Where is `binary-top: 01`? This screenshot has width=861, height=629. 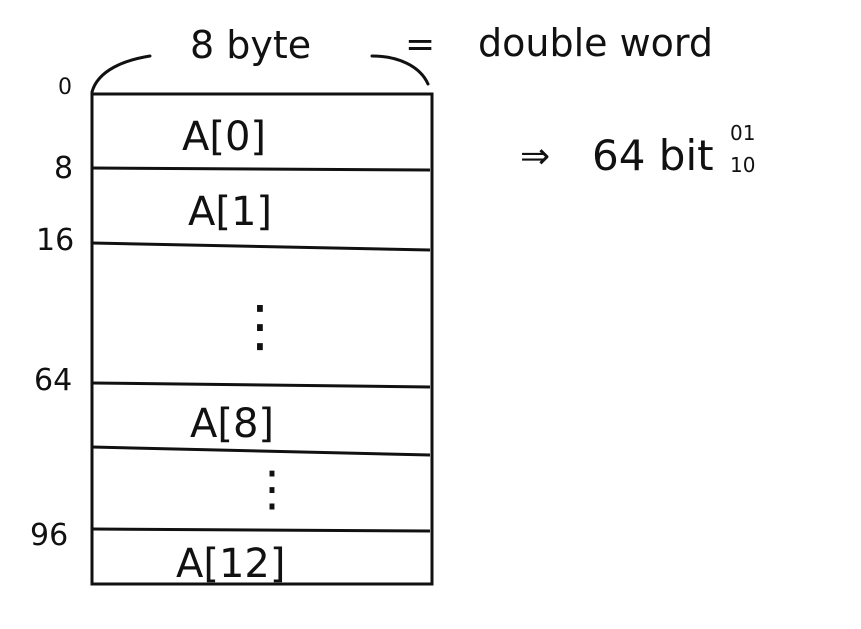
binary-top: 01 is located at coordinates (742, 133).